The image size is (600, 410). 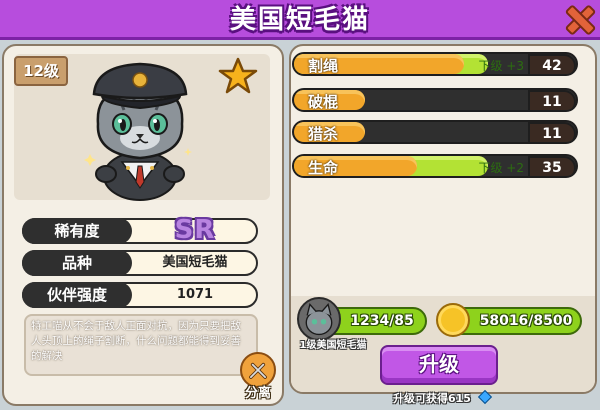 What do you see at coordinates (195, 262) in the screenshot?
I see `breed-value: 美国短毛猫` at bounding box center [195, 262].